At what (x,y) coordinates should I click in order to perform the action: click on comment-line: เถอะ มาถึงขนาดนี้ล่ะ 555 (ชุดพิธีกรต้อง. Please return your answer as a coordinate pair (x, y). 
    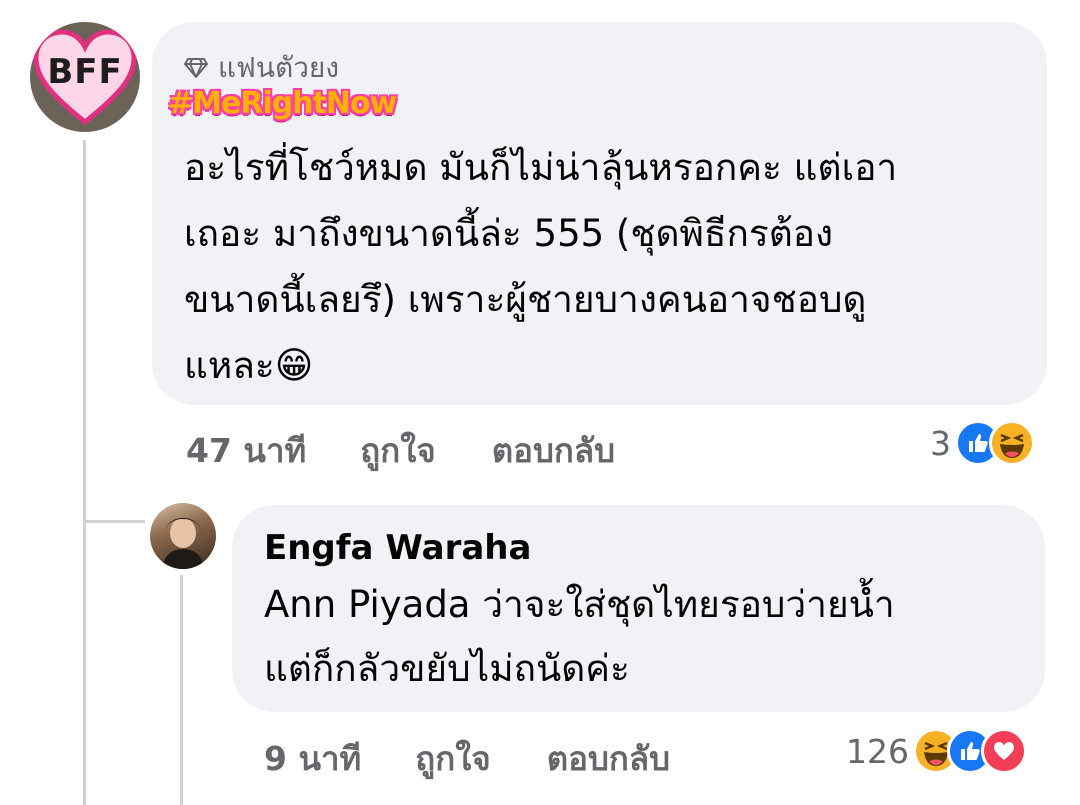
    Looking at the image, I should click on (509, 233).